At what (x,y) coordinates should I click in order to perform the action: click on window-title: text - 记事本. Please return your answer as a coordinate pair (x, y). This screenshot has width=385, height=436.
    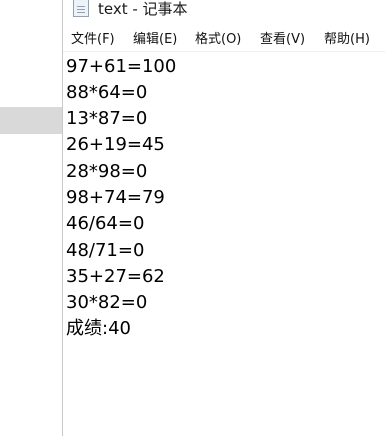
    Looking at the image, I should click on (143, 9).